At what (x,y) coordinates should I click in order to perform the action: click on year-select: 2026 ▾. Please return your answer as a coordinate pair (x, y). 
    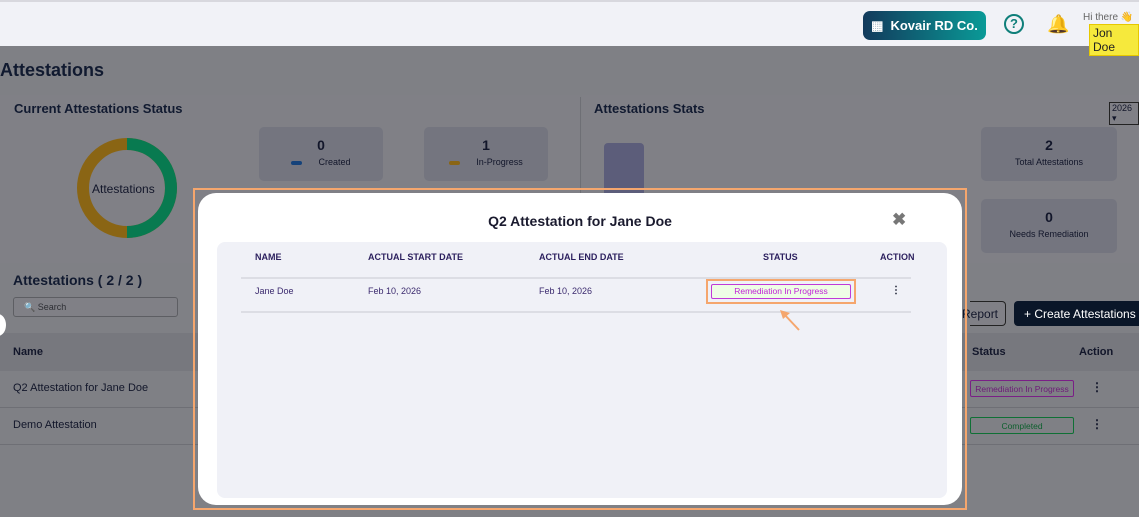
    Looking at the image, I should click on (1124, 113).